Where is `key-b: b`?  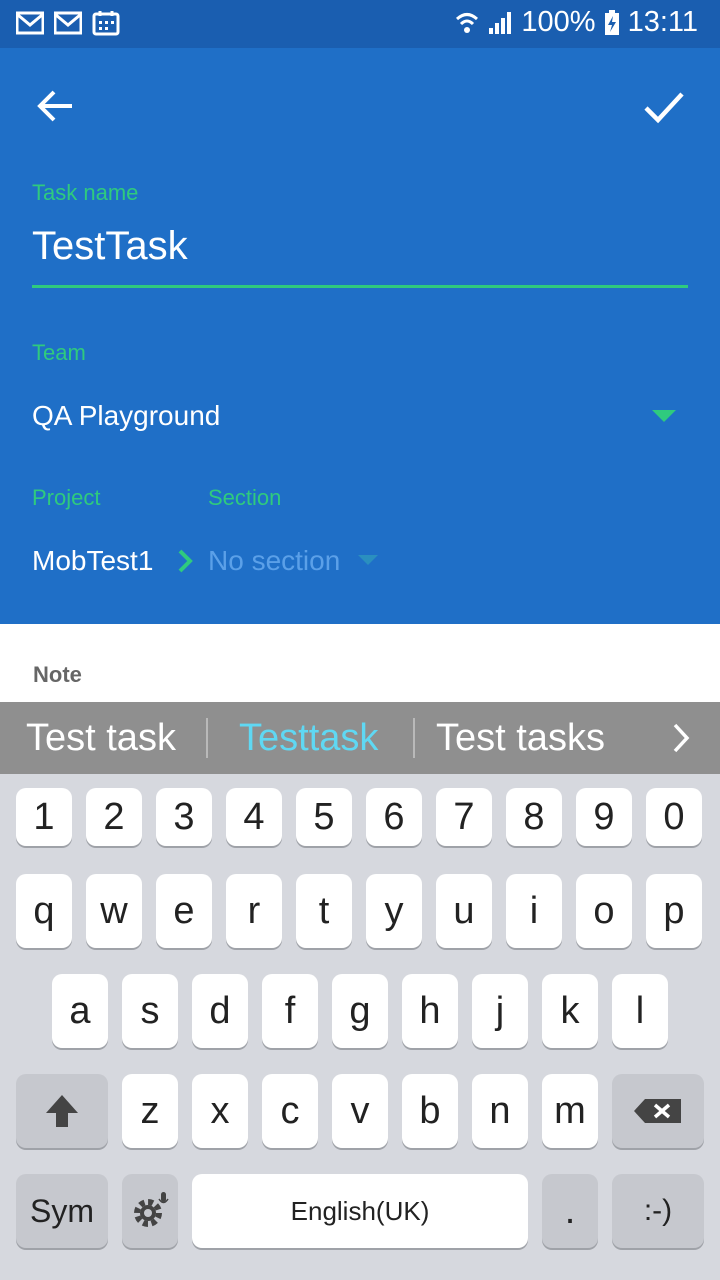 key-b: b is located at coordinates (430, 1111).